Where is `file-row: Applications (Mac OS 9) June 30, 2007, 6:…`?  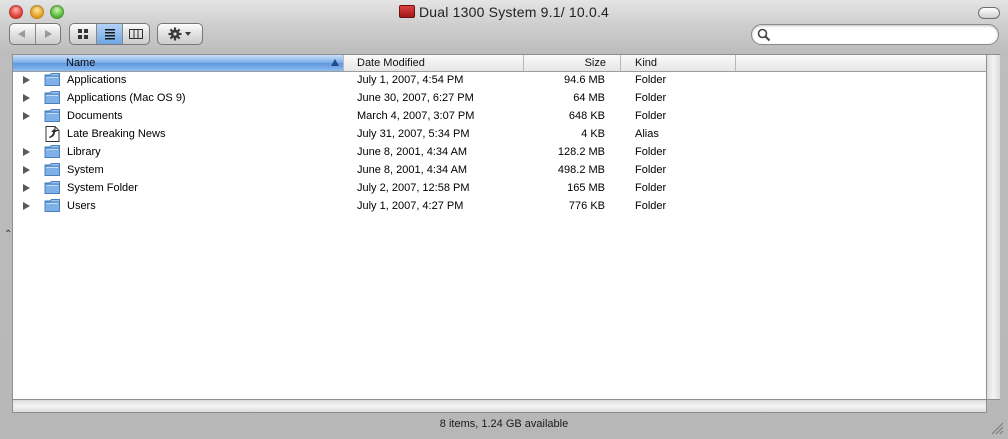 file-row: Applications (Mac OS 9) June 30, 2007, 6:… is located at coordinates (499, 98).